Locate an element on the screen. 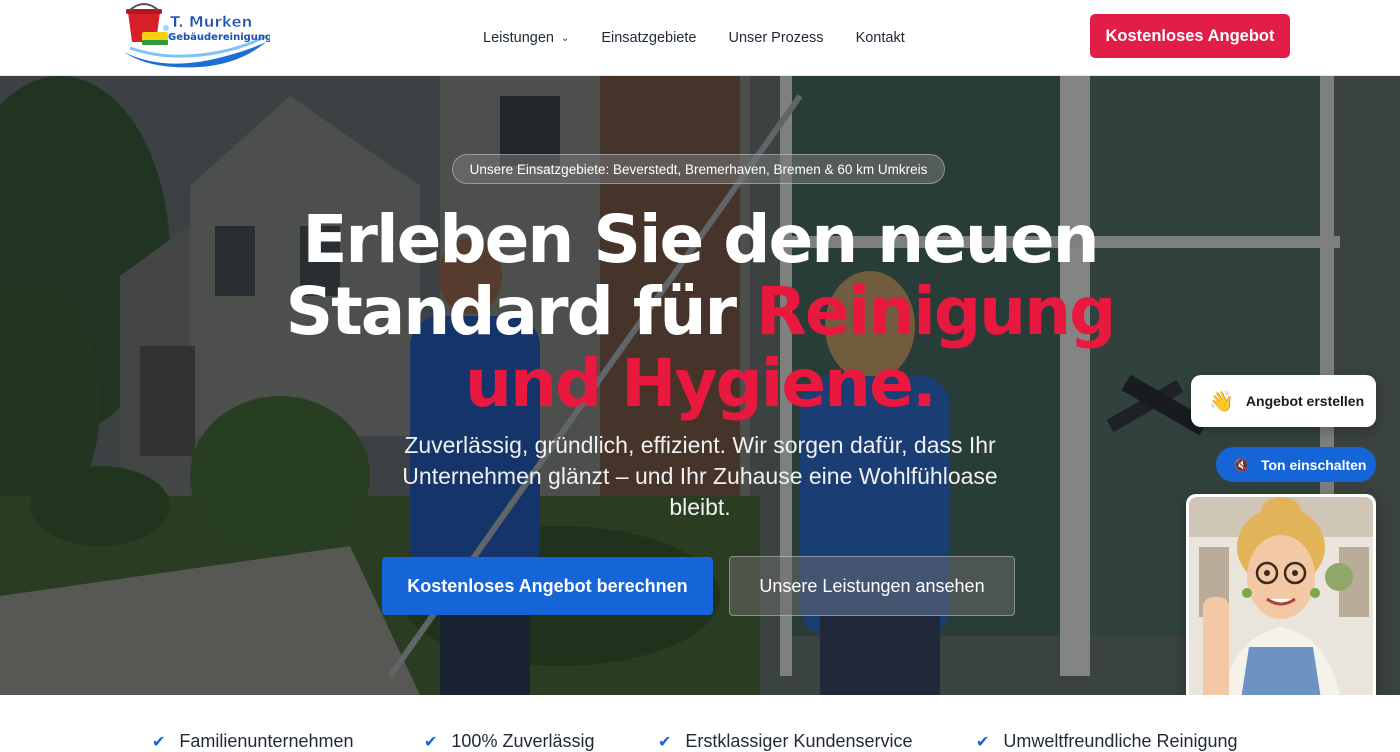 Image resolution: width=1400 pixels, height=752 pixels. create-offer-label: Angebot erstellen is located at coordinates (1305, 401).